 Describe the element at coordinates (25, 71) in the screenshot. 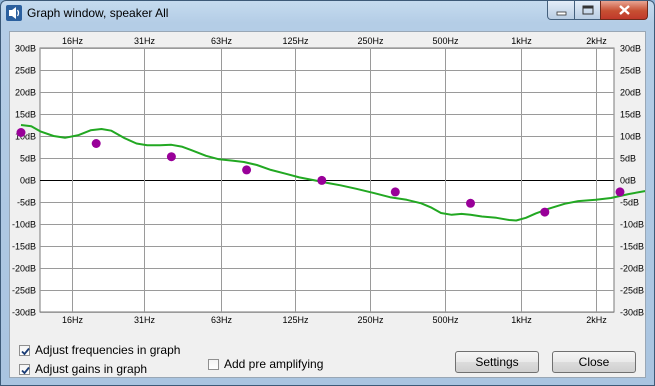

I see `y-tick-label-left: 25dB` at that location.